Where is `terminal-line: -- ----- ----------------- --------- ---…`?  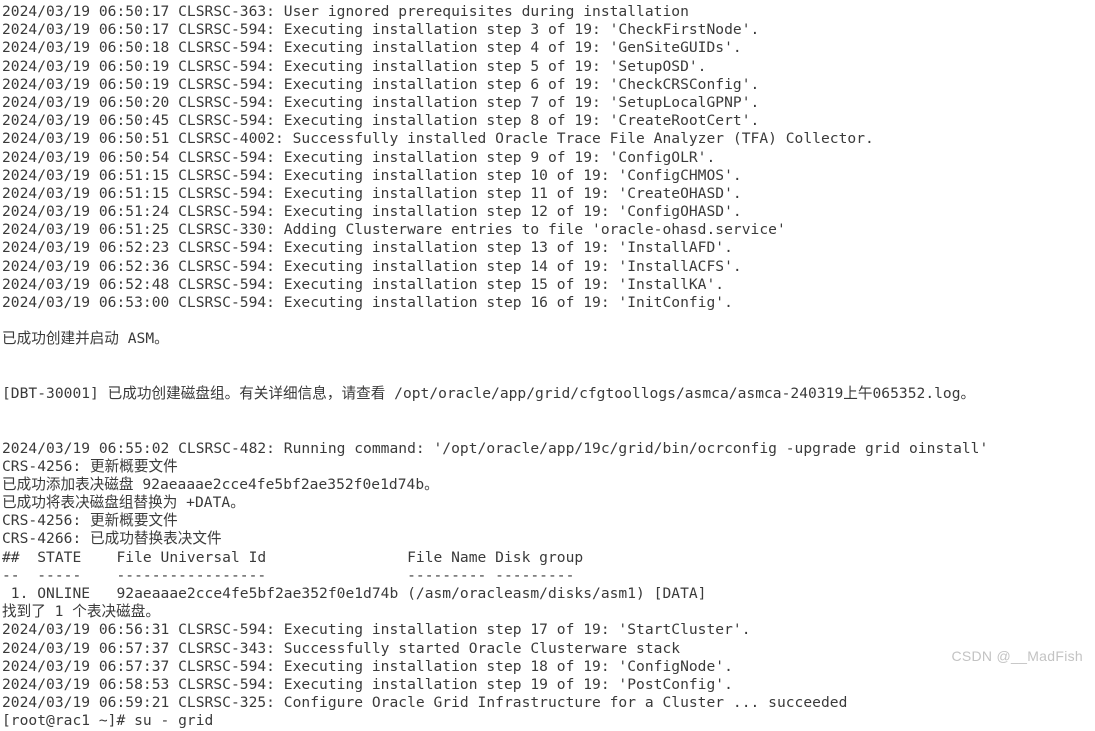 terminal-line: -- ----- ----------------- --------- ---… is located at coordinates (288, 575).